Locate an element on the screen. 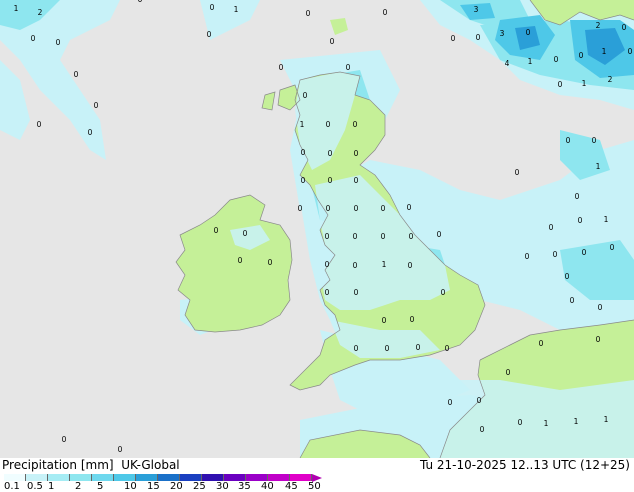 Image resolution: width=634 pixels, height=492 pixels. colorbar-tick: 5 is located at coordinates (100, 486).